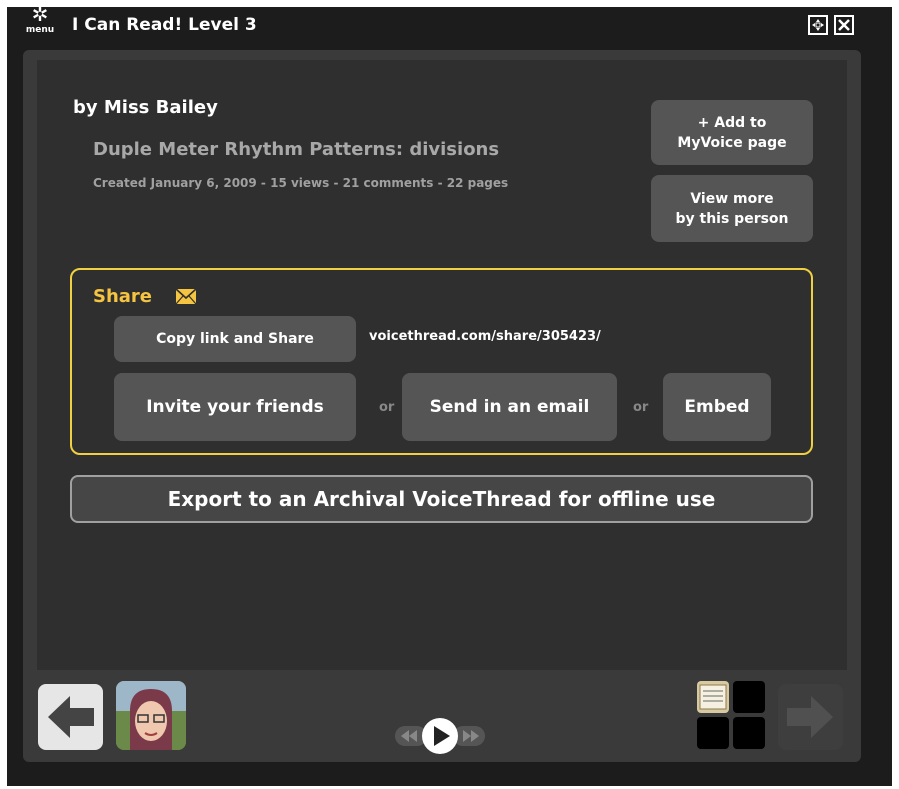 This screenshot has height=789, width=899. I want to click on close-button, so click(844, 25).